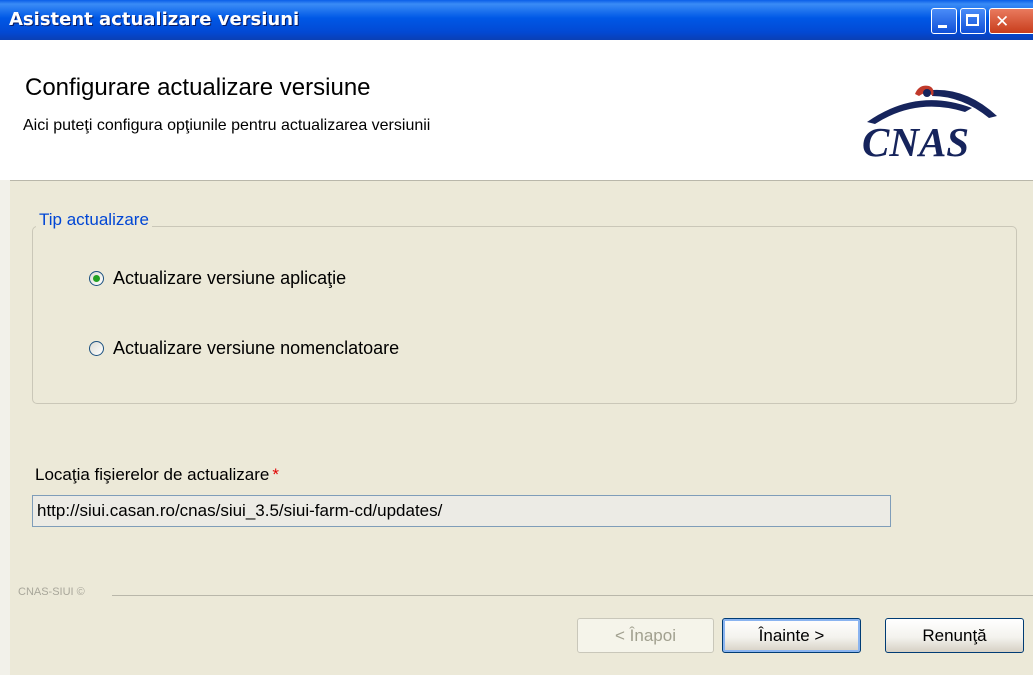 Image resolution: width=1033 pixels, height=675 pixels. Describe the element at coordinates (645, 635) in the screenshot. I see `back-button: < Înapoi` at that location.